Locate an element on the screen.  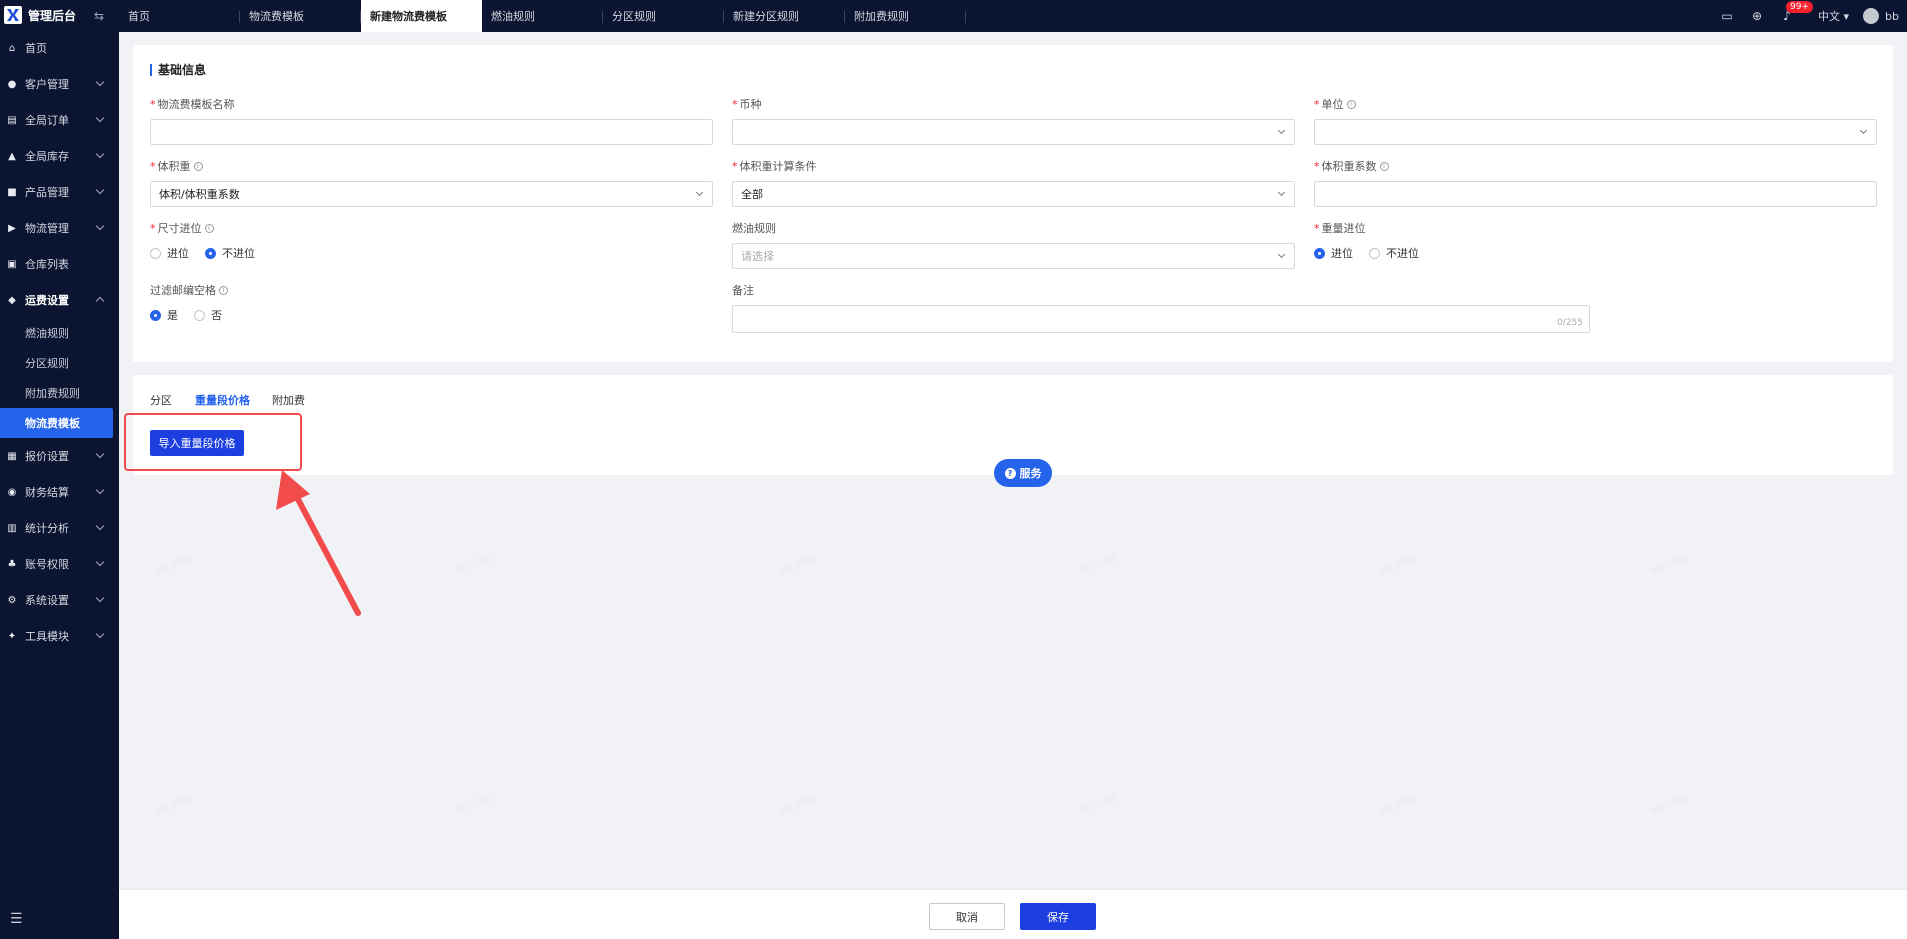
save-button: 保存 is located at coordinates (1058, 916).